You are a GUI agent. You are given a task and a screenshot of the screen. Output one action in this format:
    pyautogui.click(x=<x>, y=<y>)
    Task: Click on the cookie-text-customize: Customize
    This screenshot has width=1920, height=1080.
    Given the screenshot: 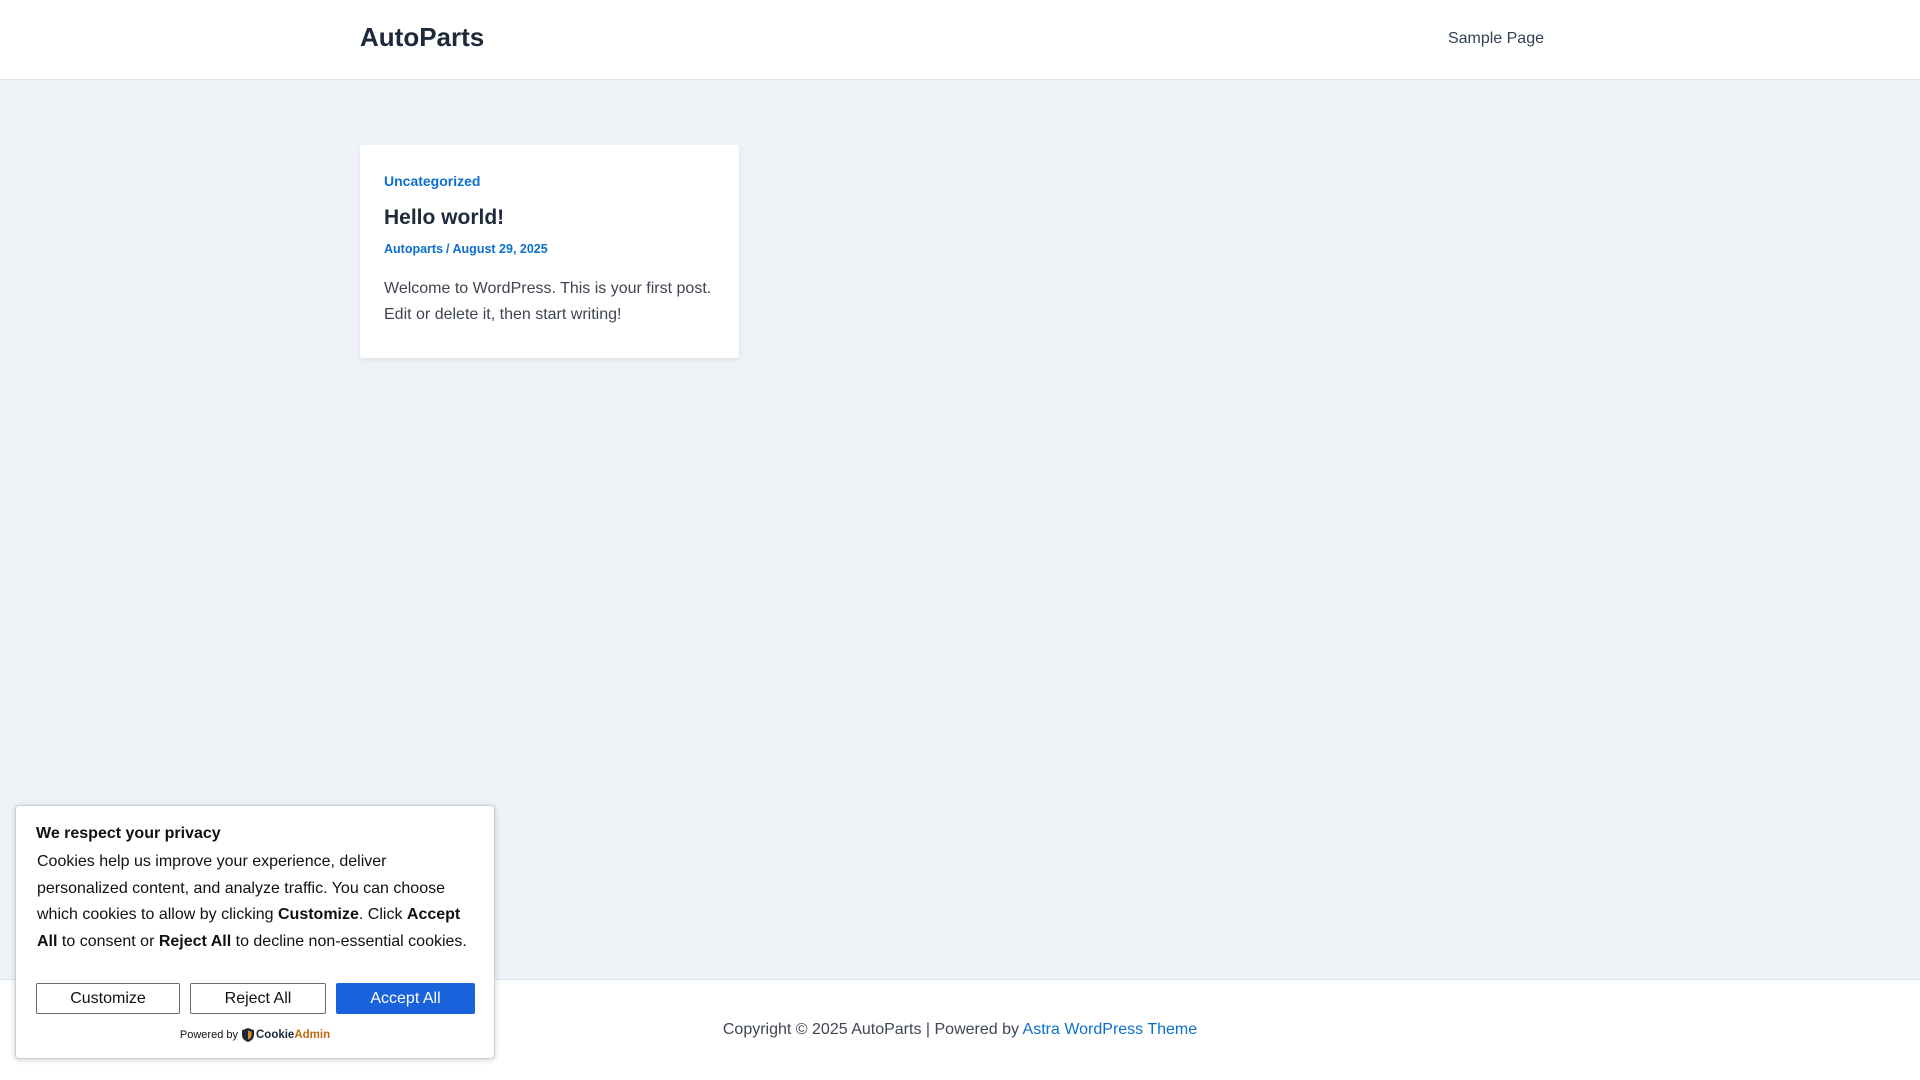 What is the action you would take?
    pyautogui.click(x=318, y=914)
    